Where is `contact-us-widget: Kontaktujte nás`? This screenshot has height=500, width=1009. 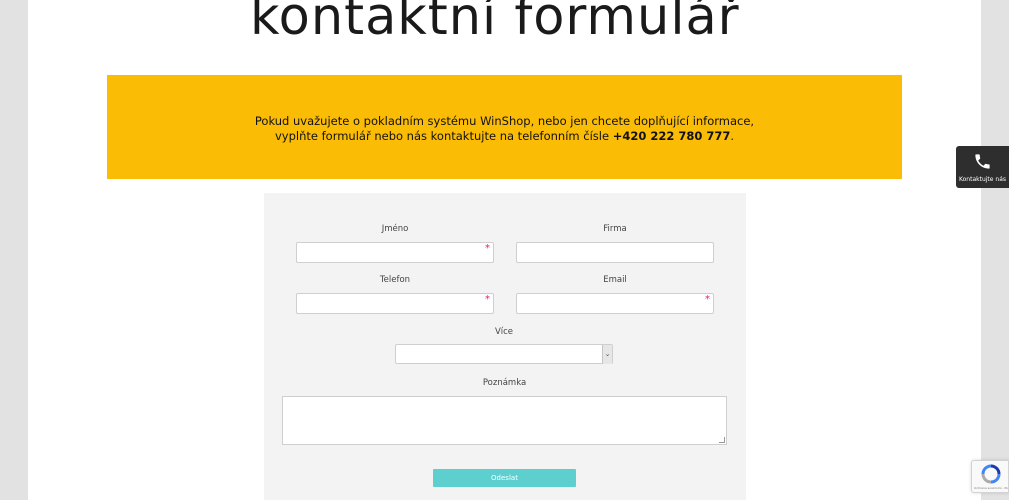
contact-us-widget: Kontaktujte nás is located at coordinates (982, 167).